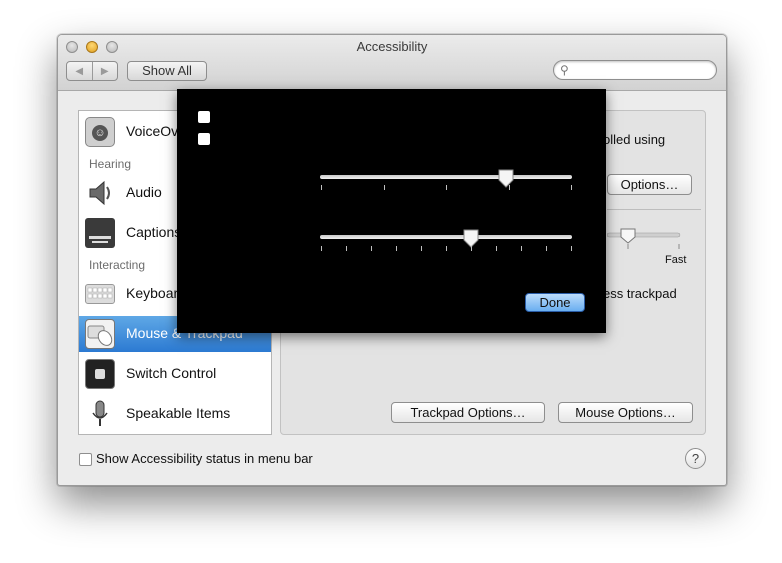  What do you see at coordinates (100, 132) in the screenshot?
I see `voiceover-icon: ☺` at bounding box center [100, 132].